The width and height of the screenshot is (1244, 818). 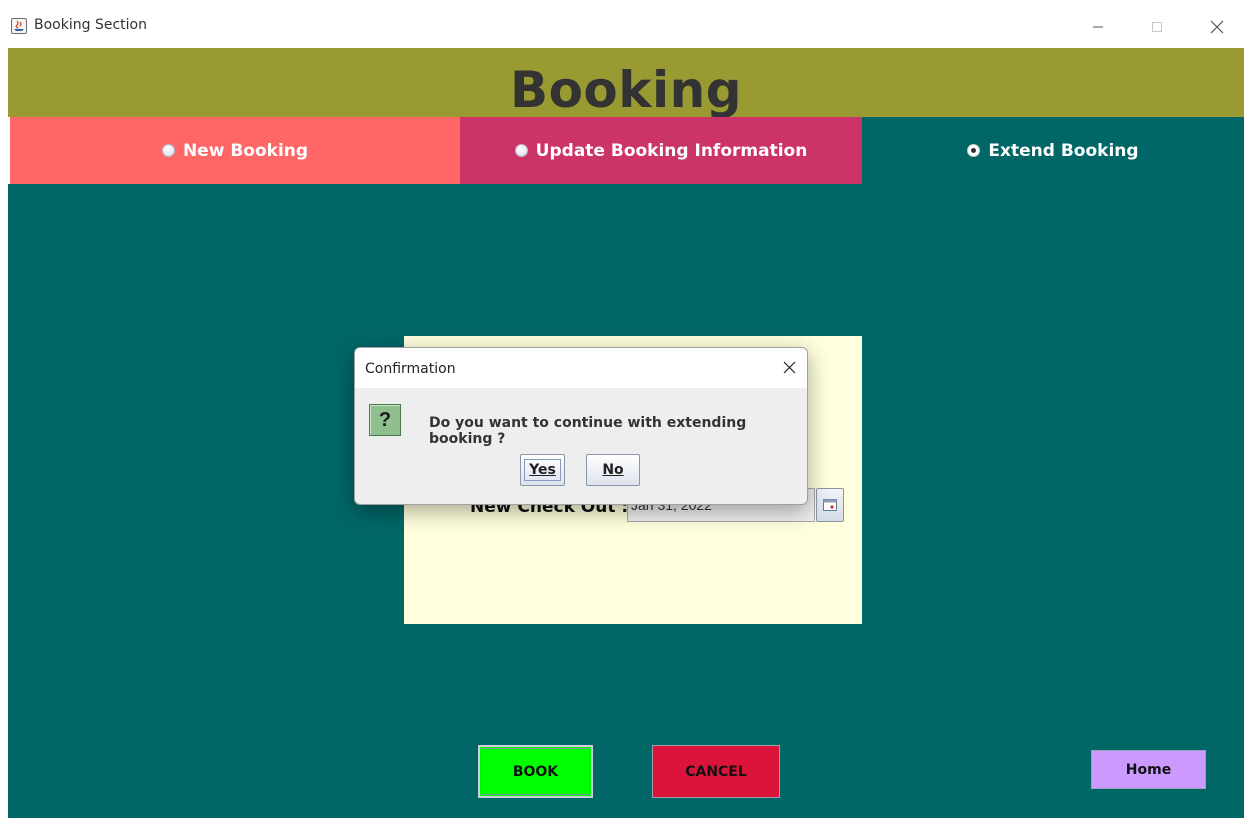 What do you see at coordinates (1063, 150) in the screenshot?
I see `tab-extend-booking-label: Extend Booking` at bounding box center [1063, 150].